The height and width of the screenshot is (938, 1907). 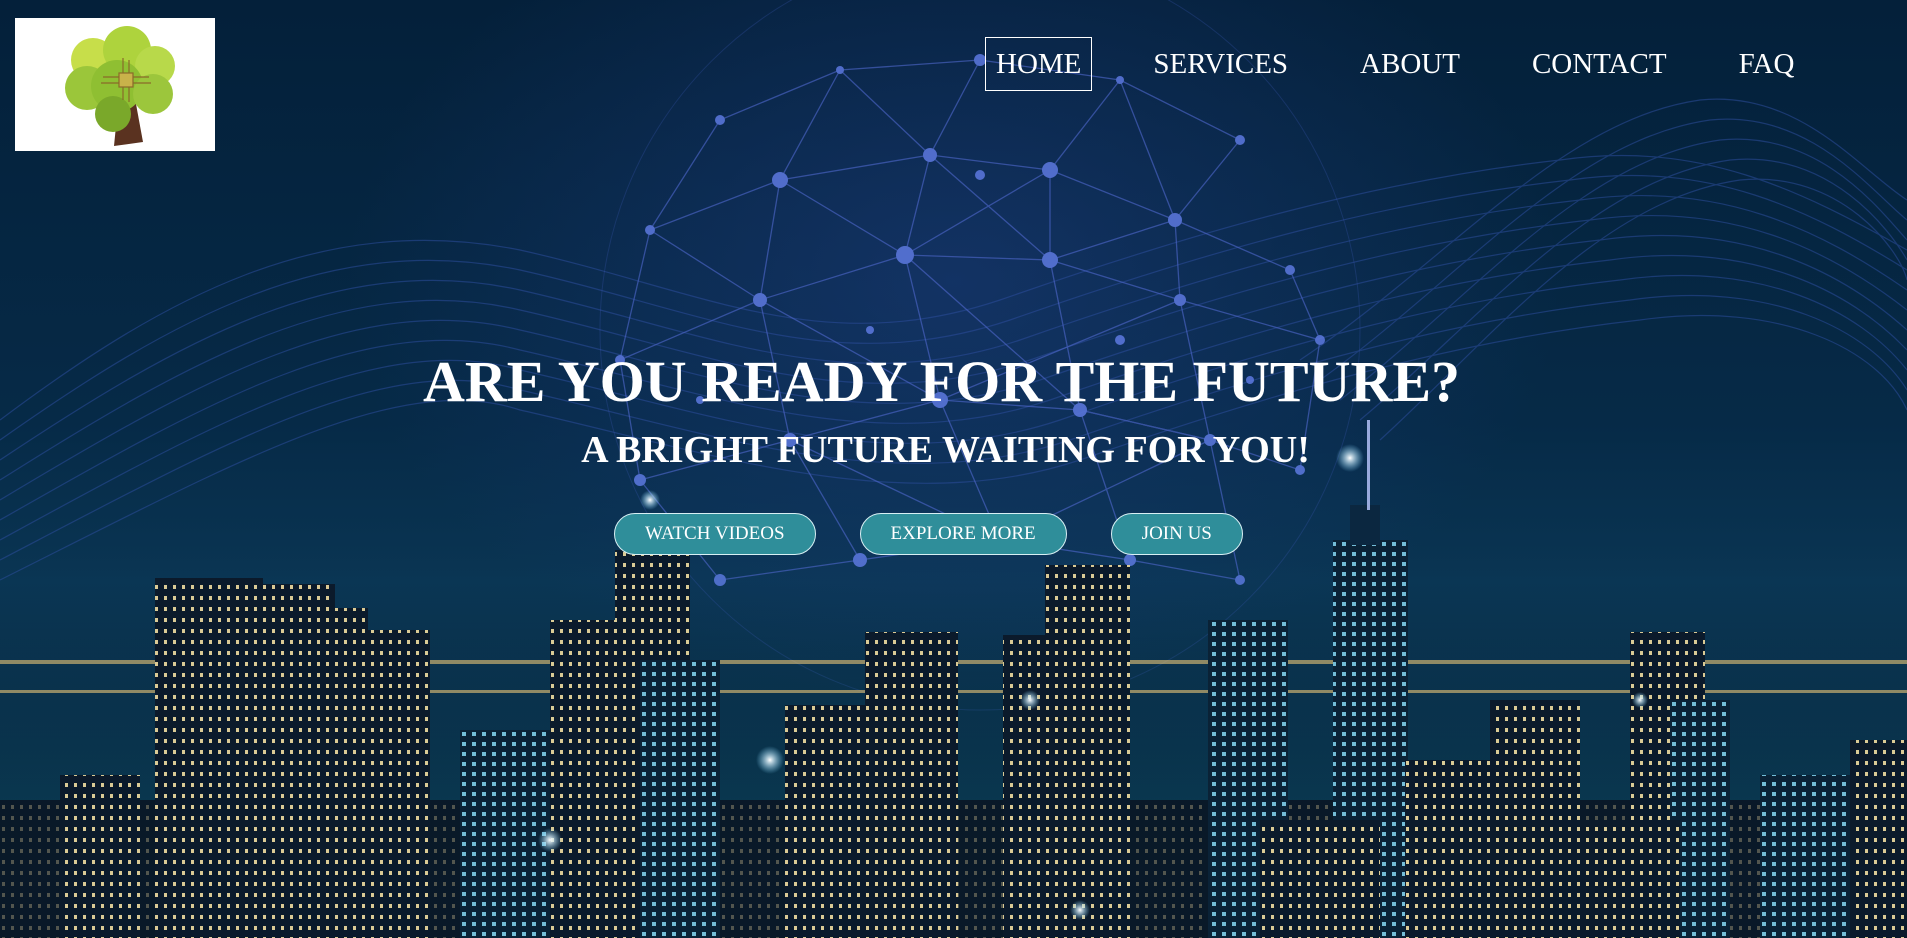 What do you see at coordinates (945, 450) in the screenshot?
I see `hero-subtitle: A BRIGHT FUTURE WAITING FOR YOU!` at bounding box center [945, 450].